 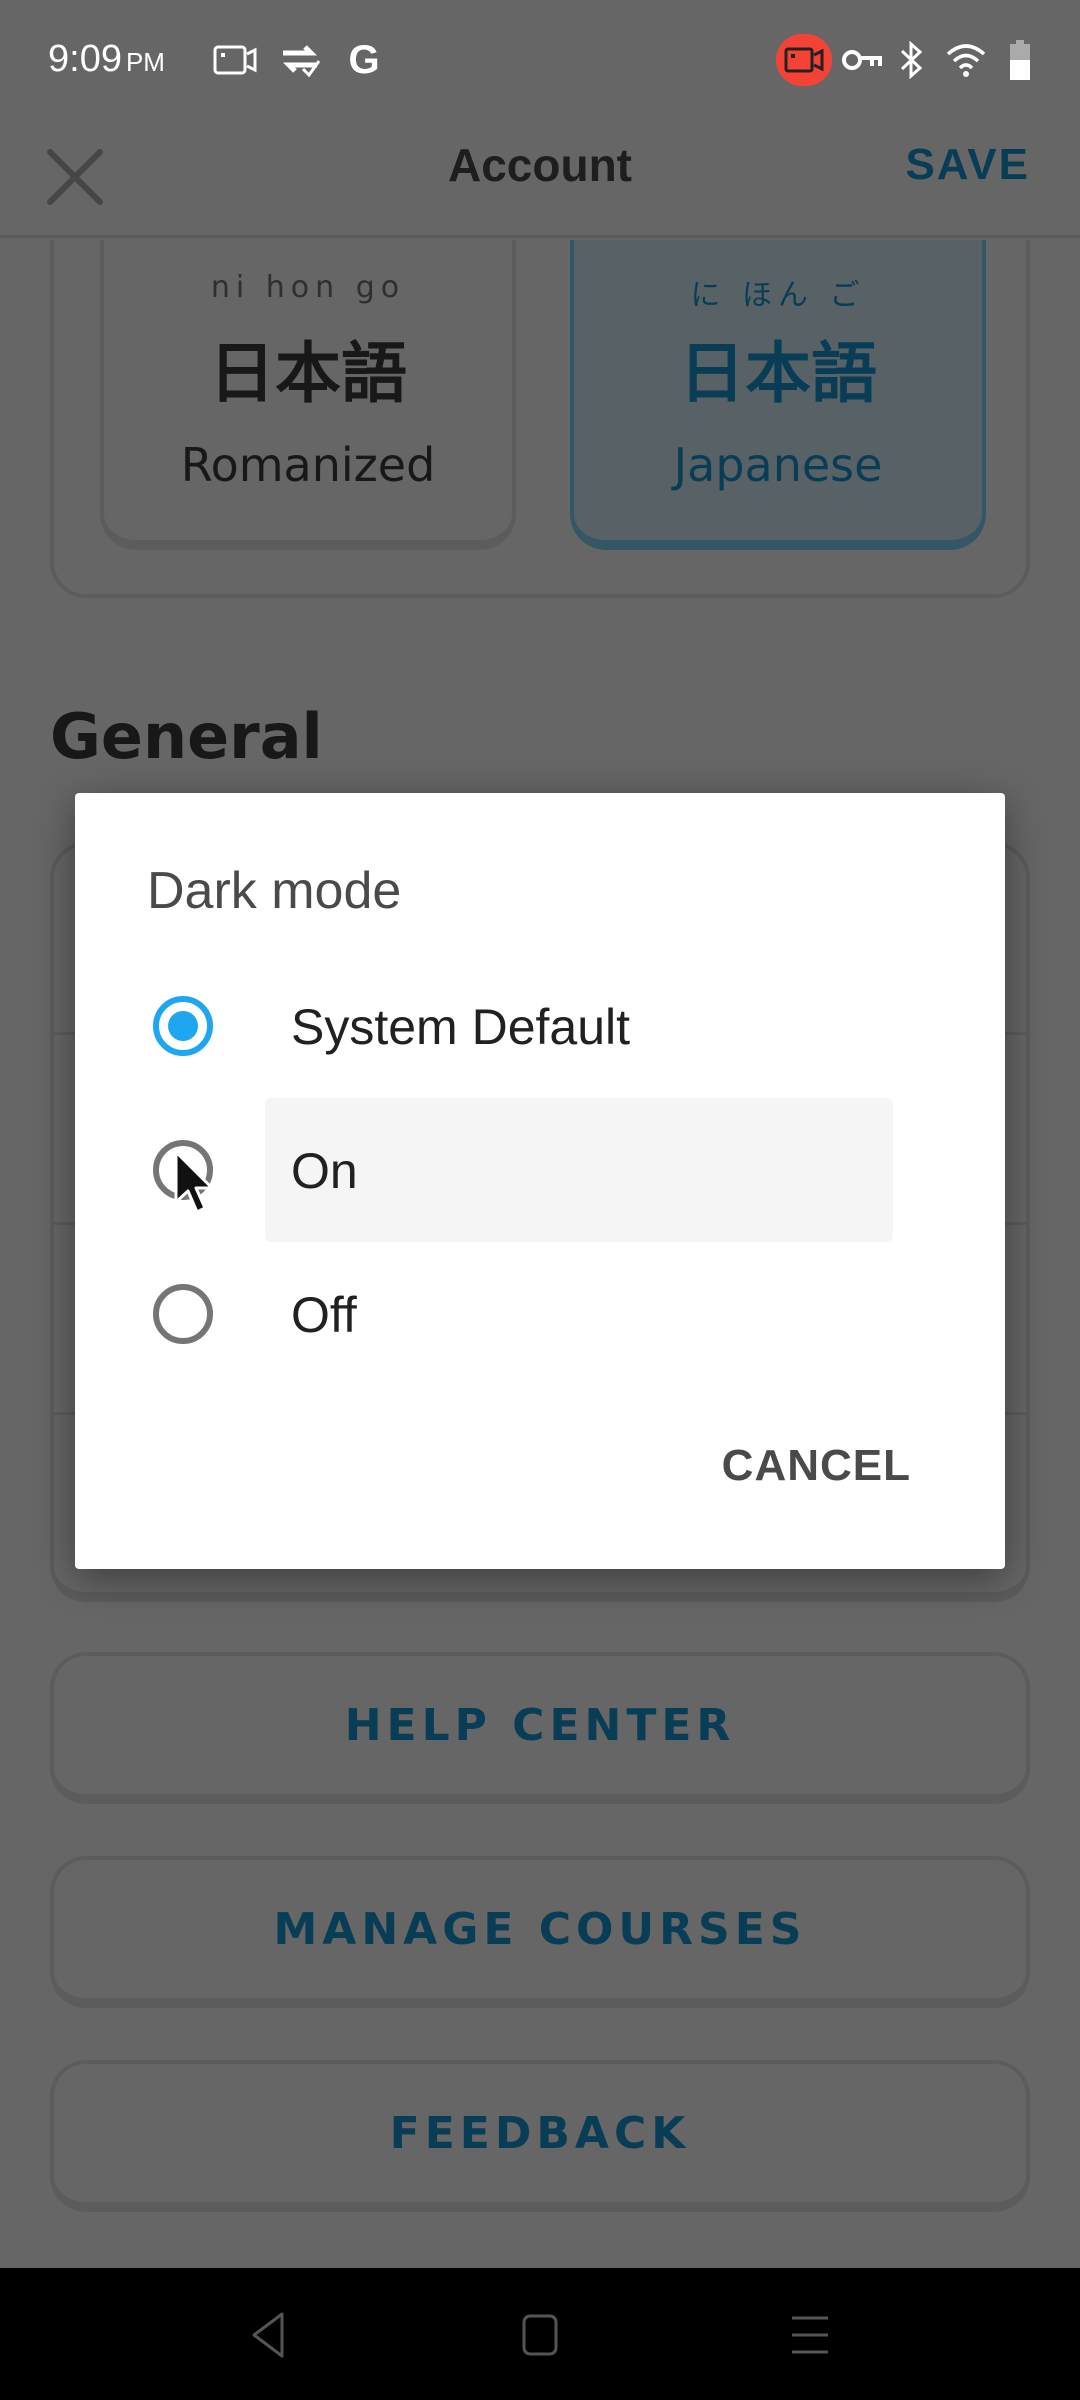 What do you see at coordinates (461, 1027) in the screenshot?
I see `option-label: System Default` at bounding box center [461, 1027].